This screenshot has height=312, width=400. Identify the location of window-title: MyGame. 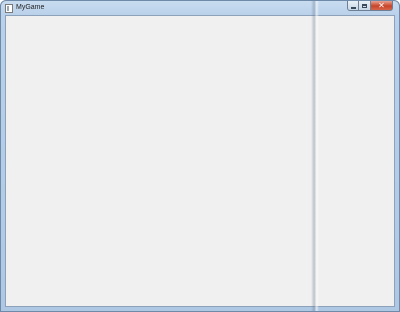
(30, 7).